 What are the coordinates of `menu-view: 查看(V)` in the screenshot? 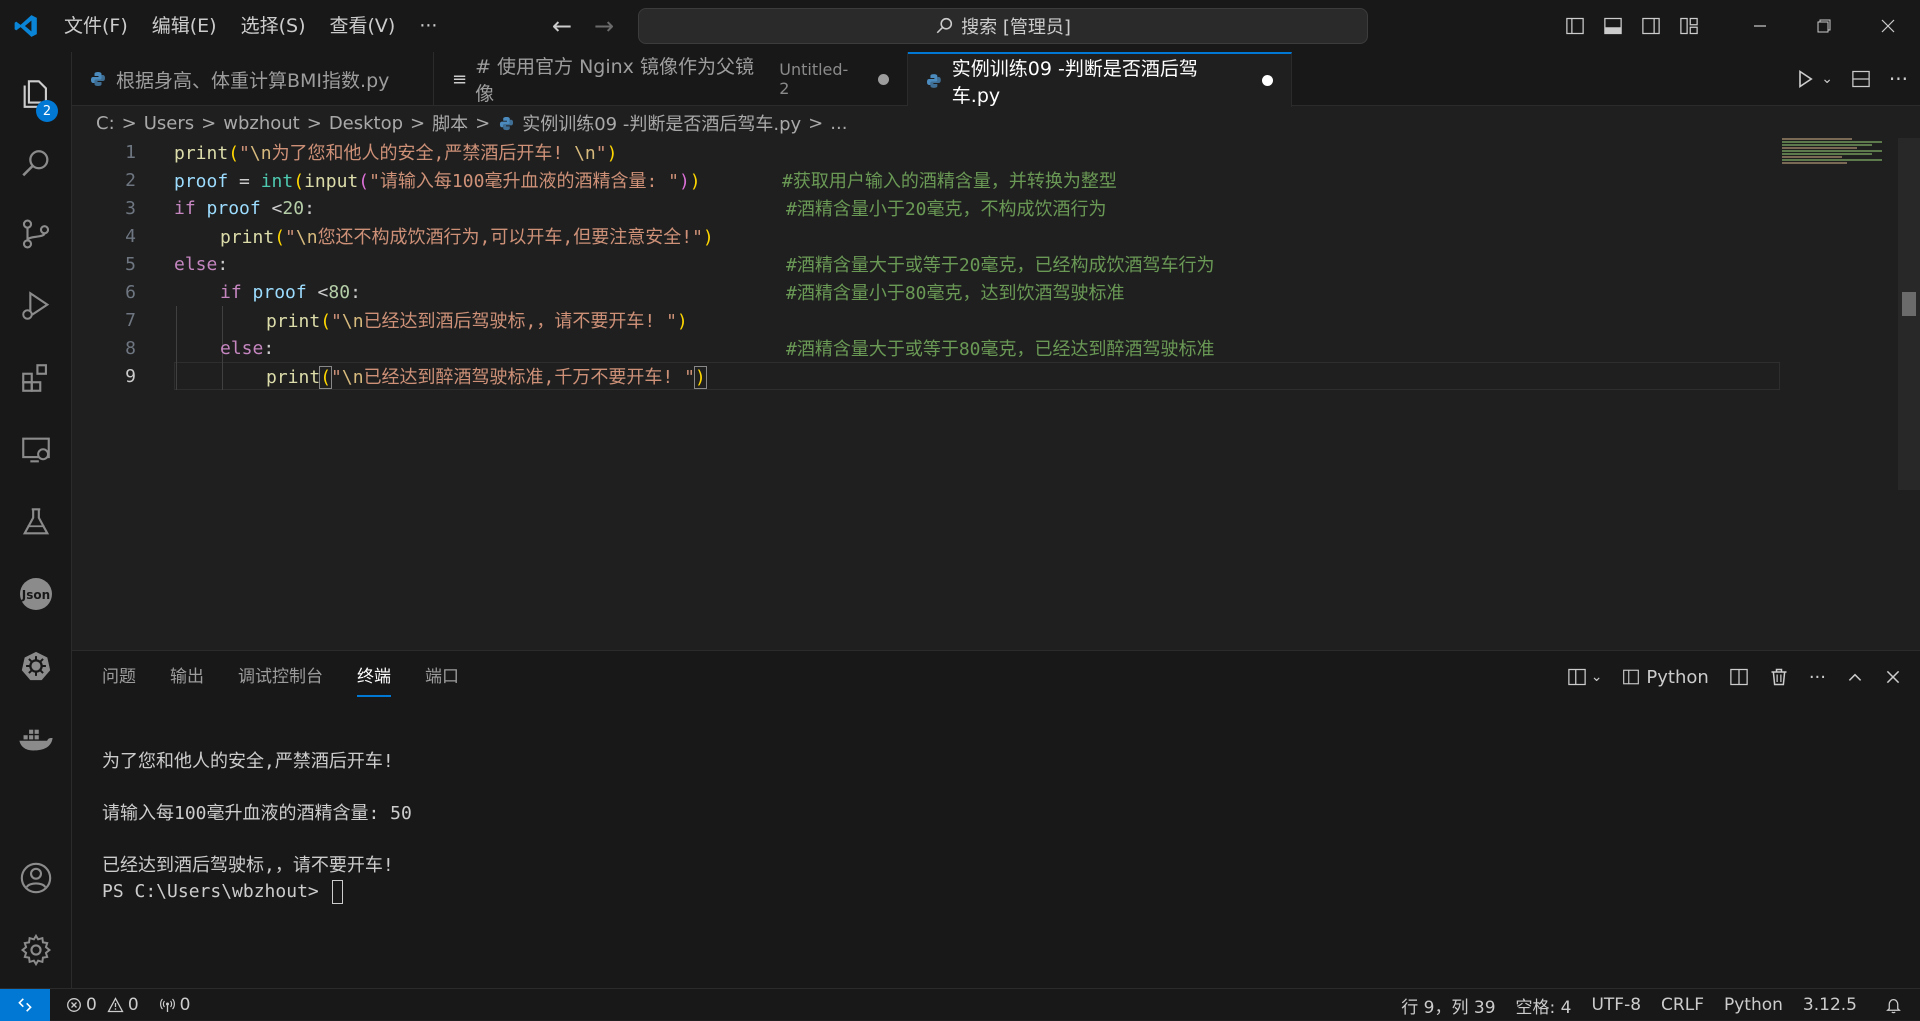 It's located at (363, 26).